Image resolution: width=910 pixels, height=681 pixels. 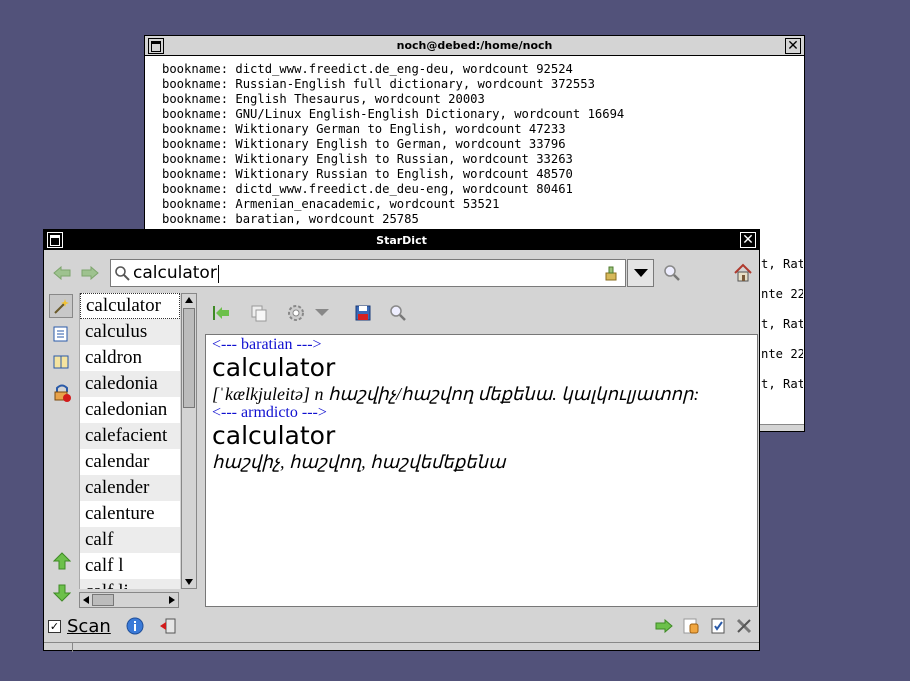 I want to click on copy-button, so click(x=259, y=313).